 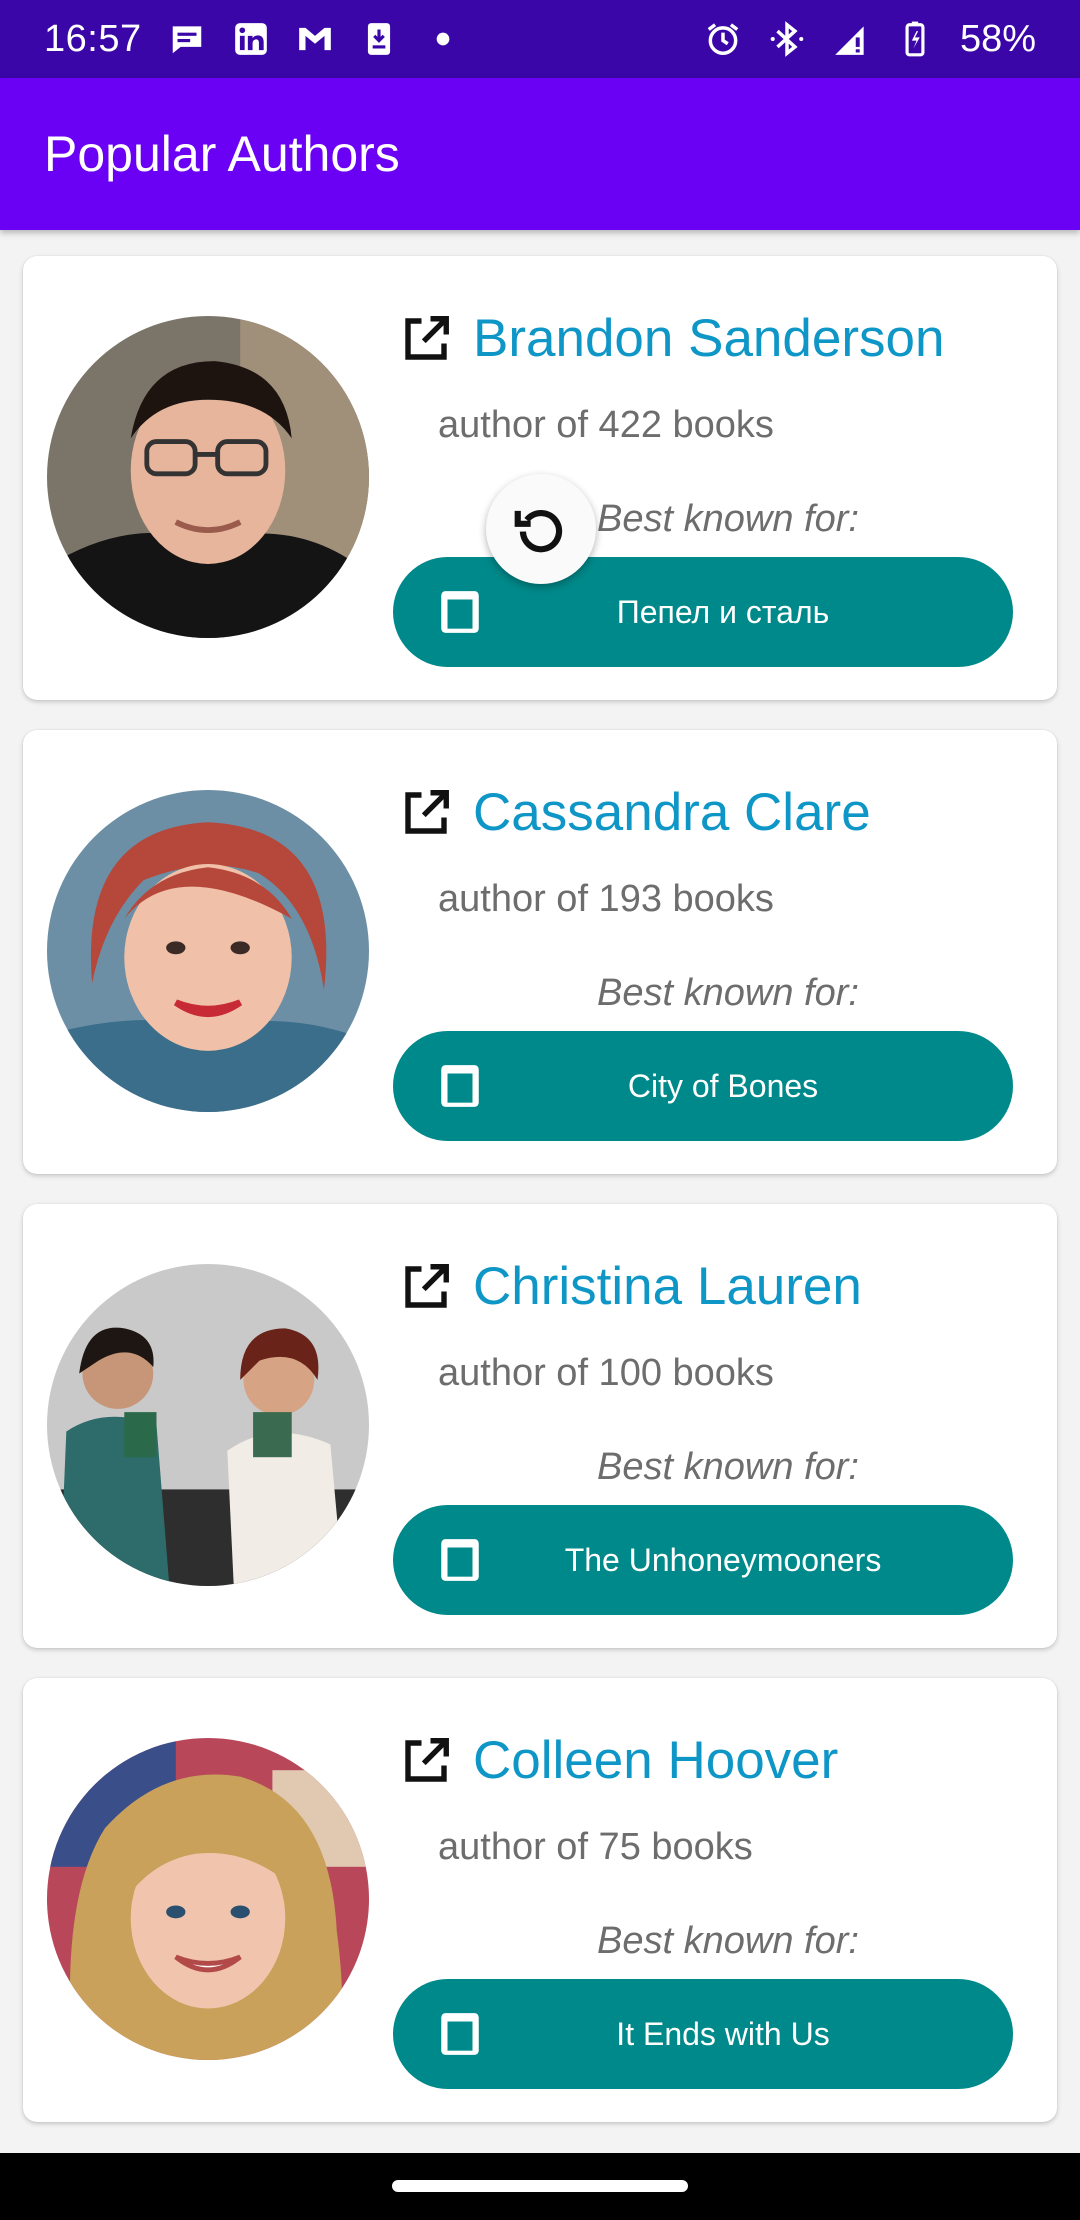 I want to click on best-known-book-button: City of Bones, so click(x=703, y=1086).